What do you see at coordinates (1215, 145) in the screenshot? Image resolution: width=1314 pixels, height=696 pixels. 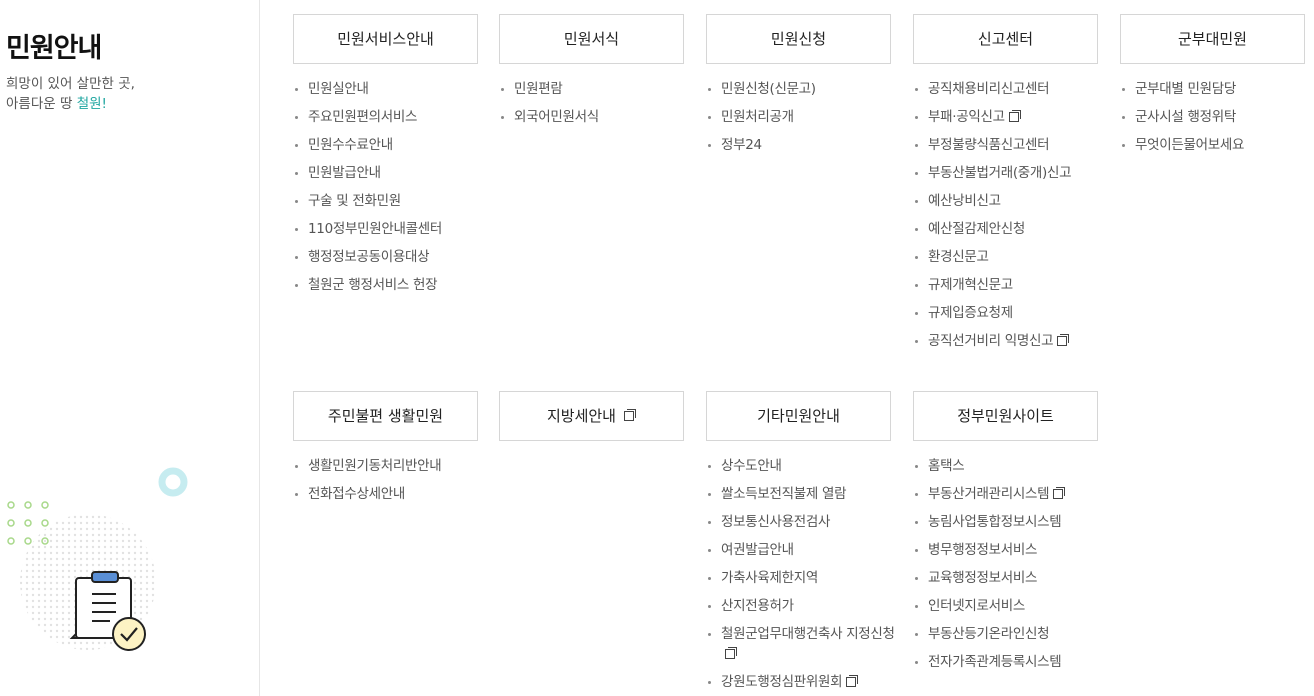 I see `list-item: 무엇이든물어보세요` at bounding box center [1215, 145].